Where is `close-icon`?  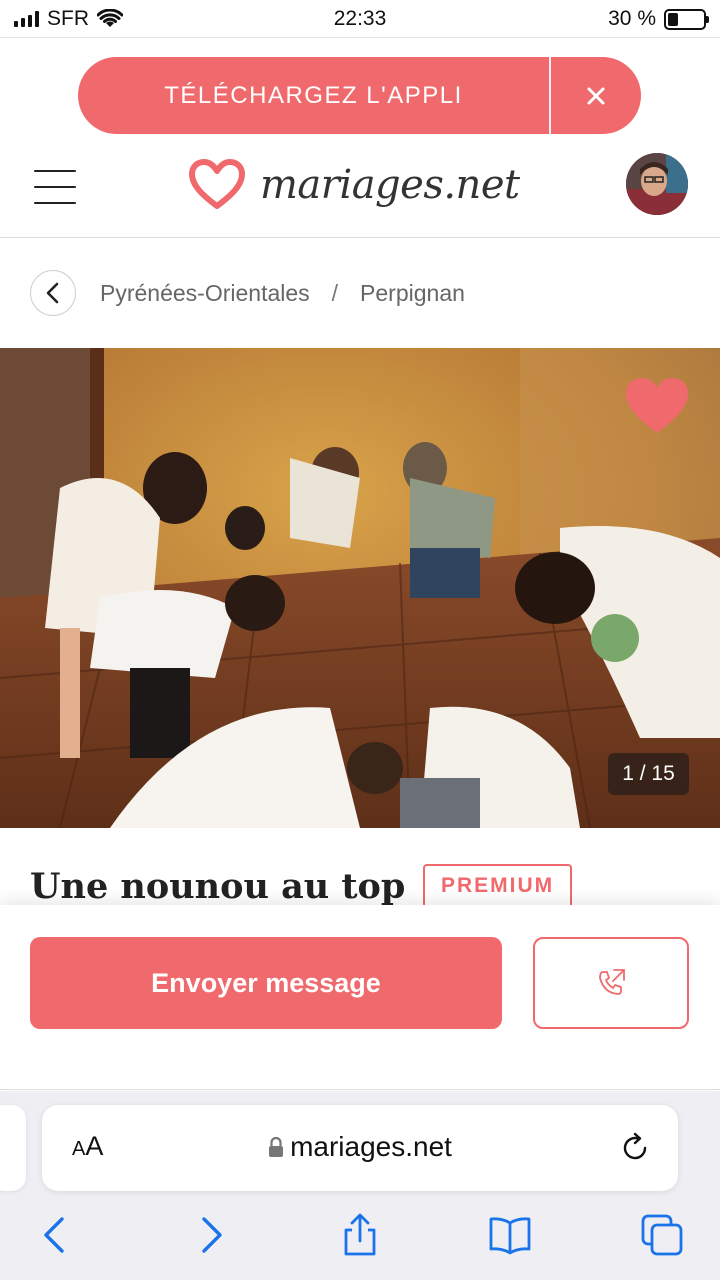 close-icon is located at coordinates (596, 95).